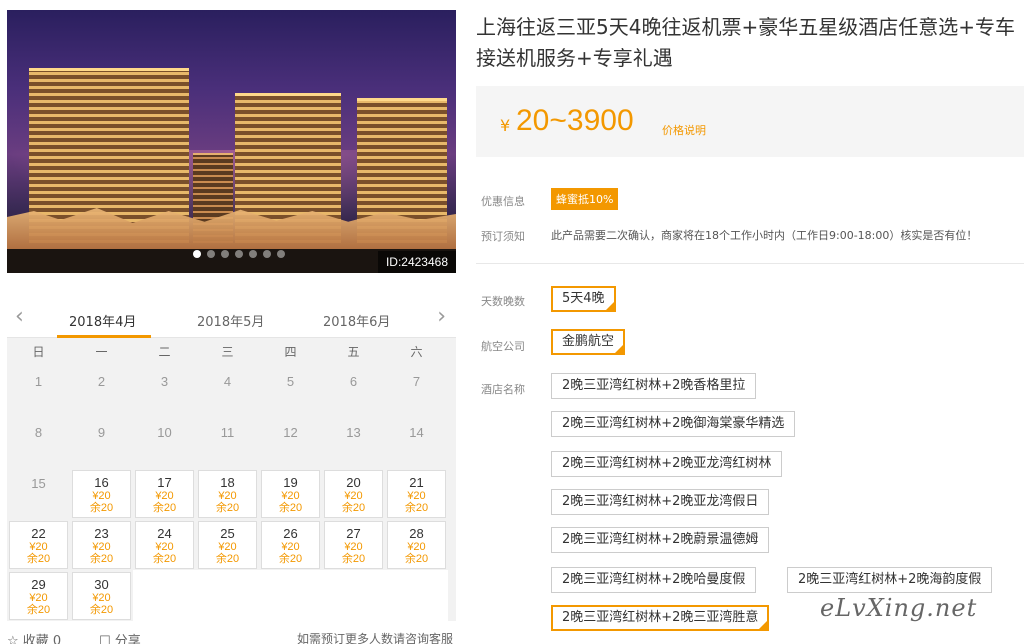  I want to click on weekday-label: 日, so click(38, 352).